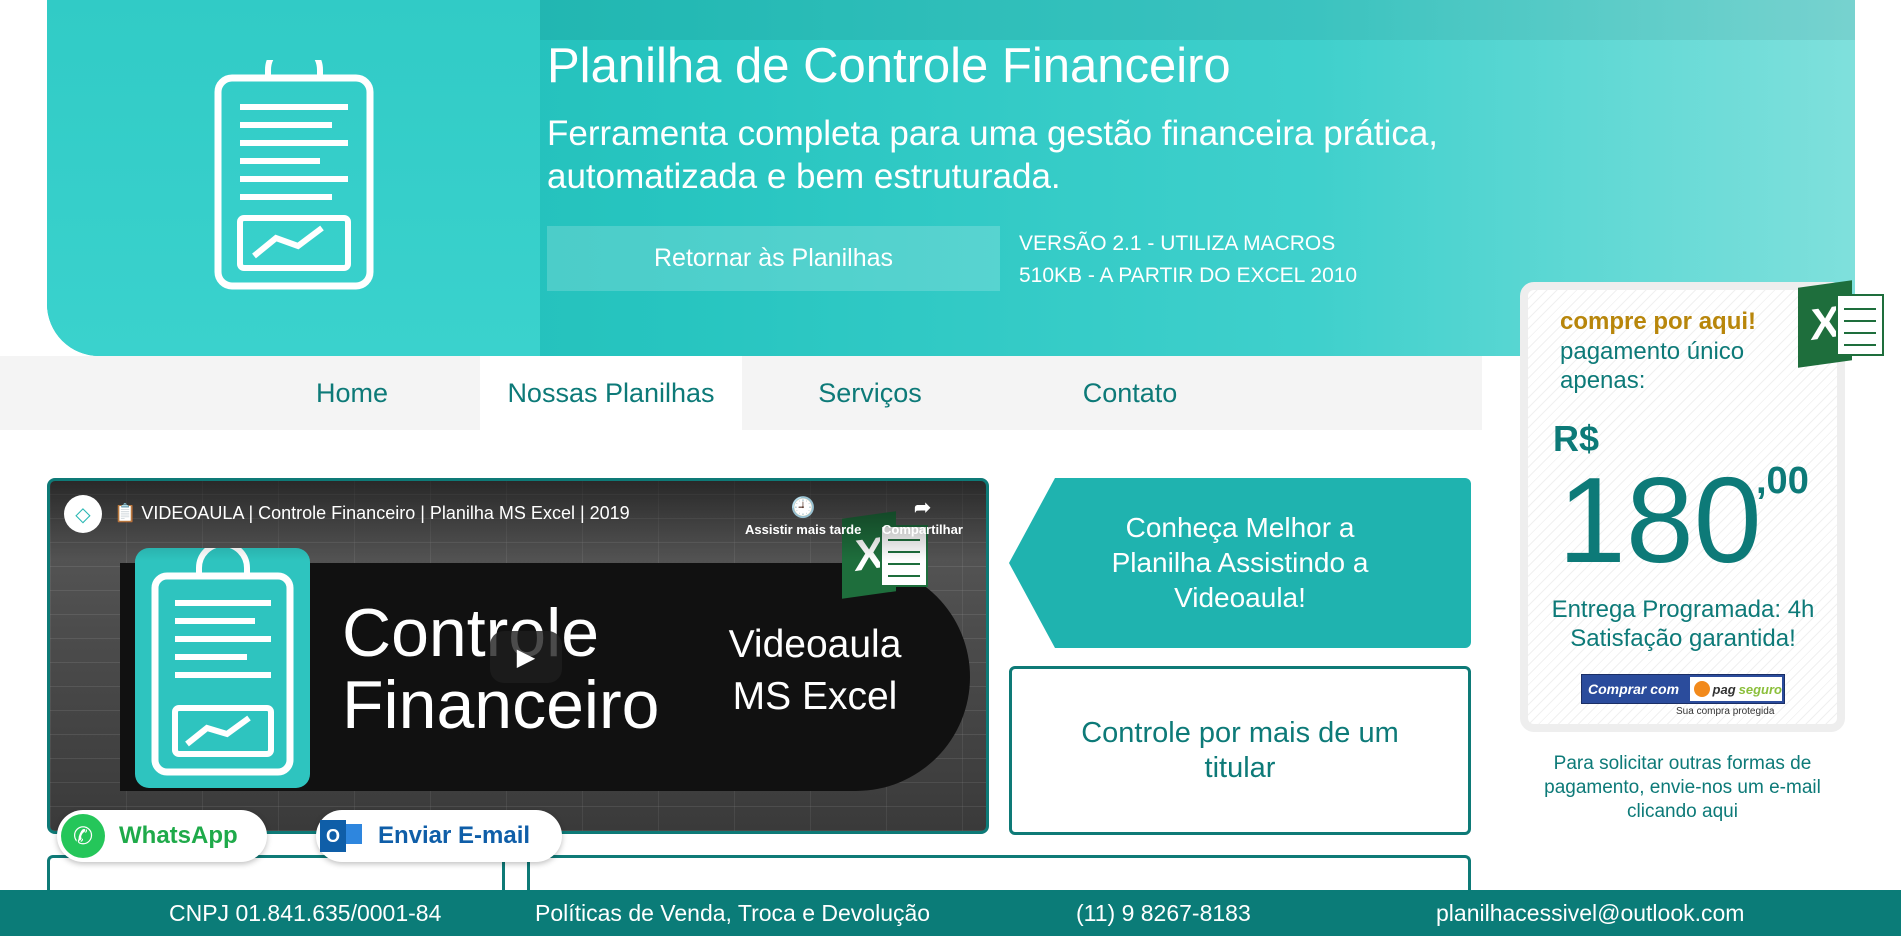 Image resolution: width=1901 pixels, height=936 pixels. Describe the element at coordinates (1725, 711) in the screenshot. I see `protected-purchase-label: Sua compra protegida` at that location.